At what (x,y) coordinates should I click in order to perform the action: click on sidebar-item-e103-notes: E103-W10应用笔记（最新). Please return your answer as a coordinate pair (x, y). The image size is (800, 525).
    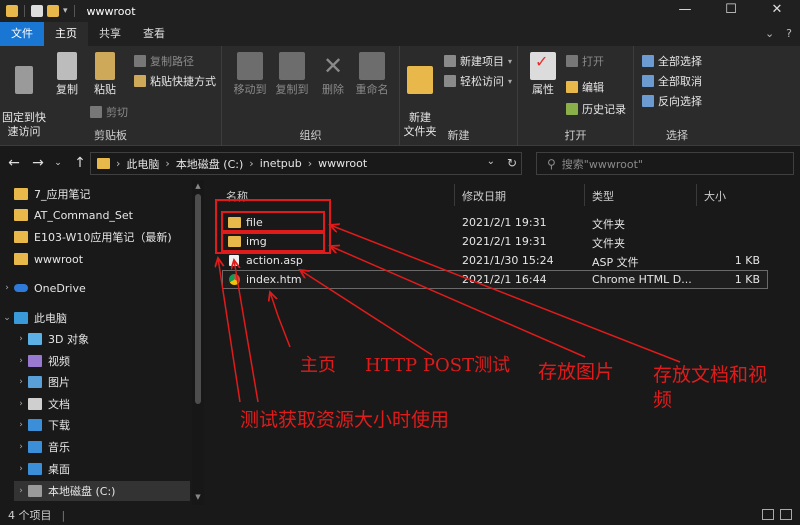
    Looking at the image, I should click on (93, 237).